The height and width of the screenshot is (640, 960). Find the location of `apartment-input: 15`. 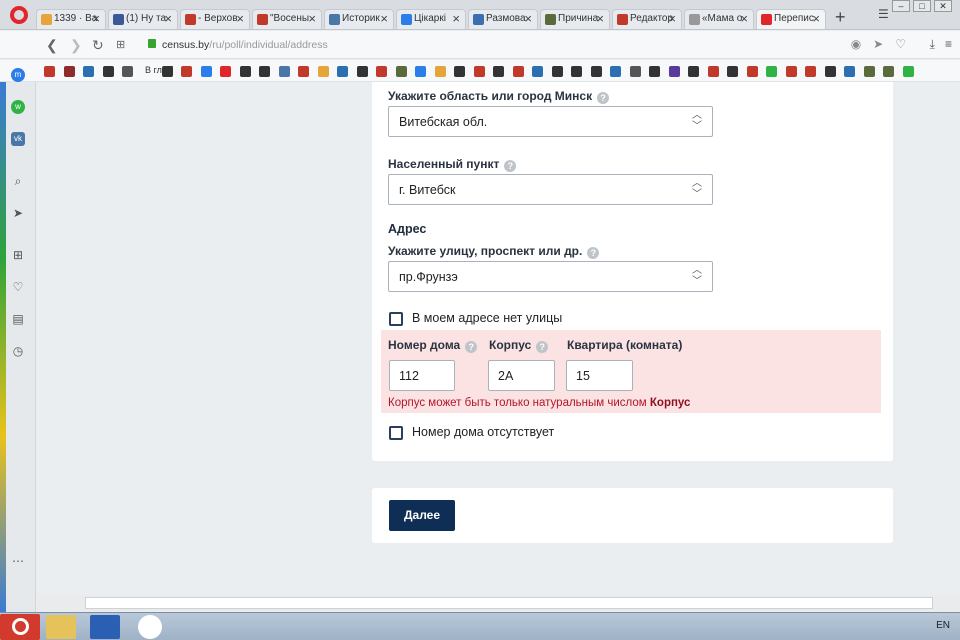

apartment-input: 15 is located at coordinates (599, 375).